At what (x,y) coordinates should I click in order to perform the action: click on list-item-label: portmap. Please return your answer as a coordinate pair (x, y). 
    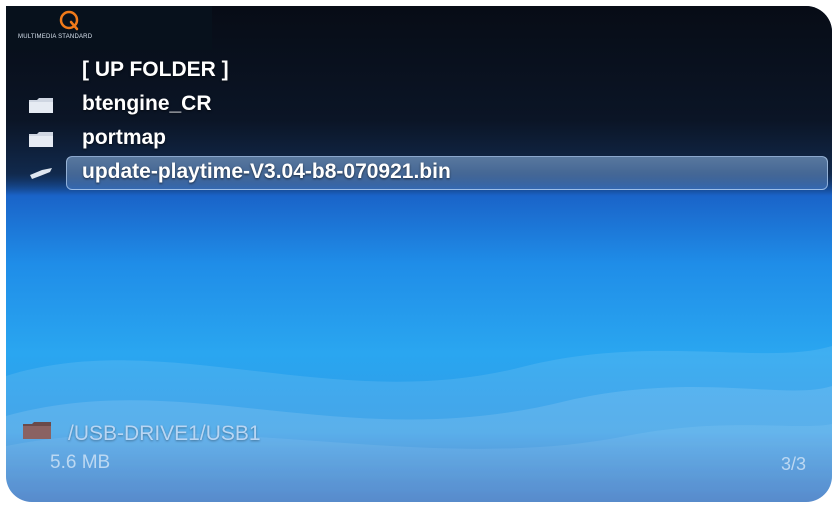
    Looking at the image, I should click on (124, 137).